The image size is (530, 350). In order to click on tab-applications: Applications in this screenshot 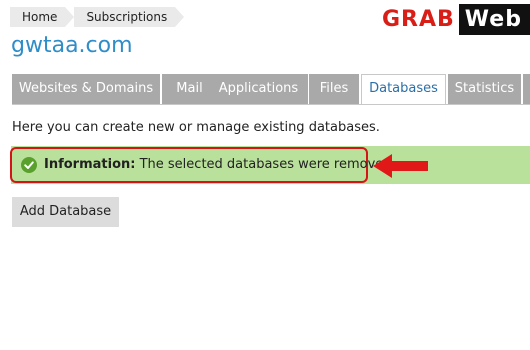, I will do `click(258, 89)`.